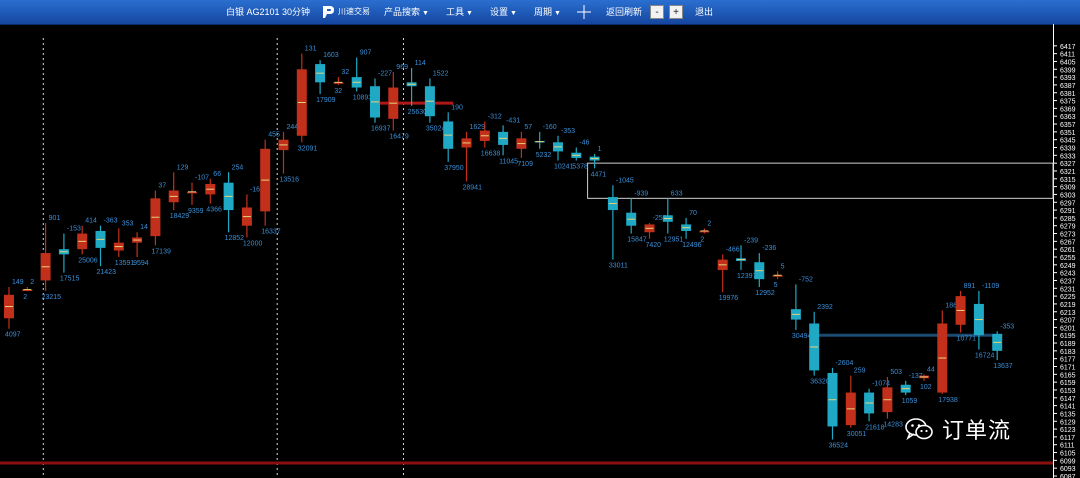 This screenshot has height=478, width=1080. What do you see at coordinates (704, 12) in the screenshot?
I see `exit-button: 退出` at bounding box center [704, 12].